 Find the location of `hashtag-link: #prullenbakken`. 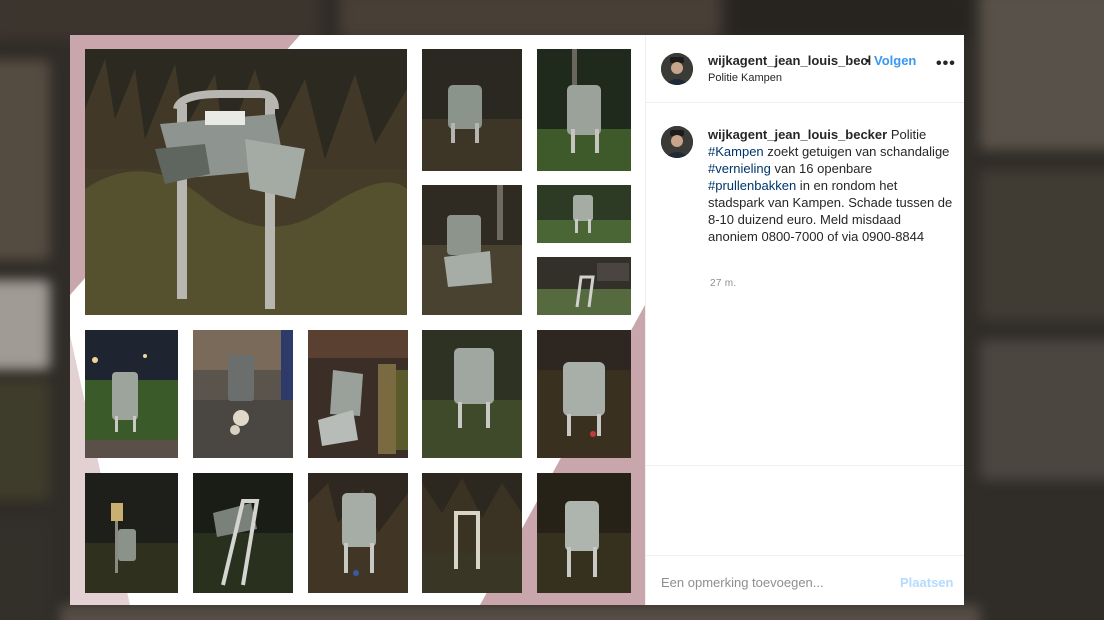

hashtag-link: #prullenbakken is located at coordinates (752, 185).